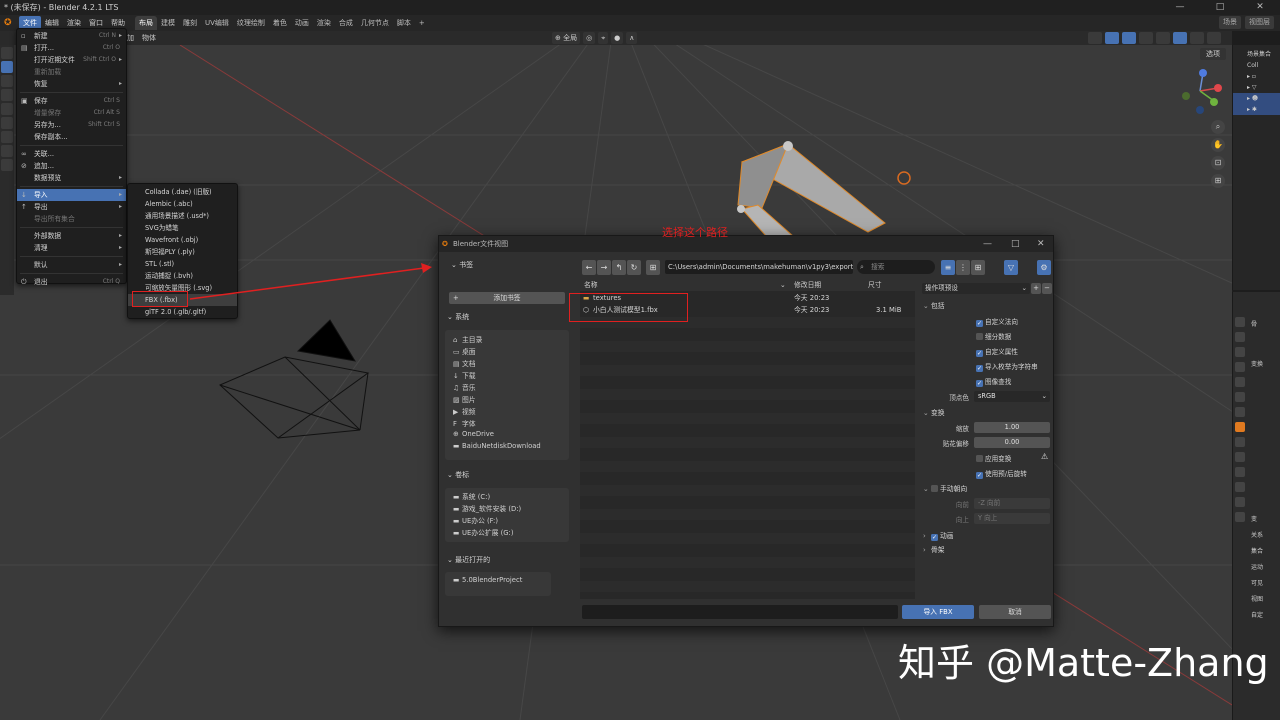  What do you see at coordinates (462, 265) in the screenshot?
I see `bookmarks-header: ⌄ 书签` at bounding box center [462, 265].